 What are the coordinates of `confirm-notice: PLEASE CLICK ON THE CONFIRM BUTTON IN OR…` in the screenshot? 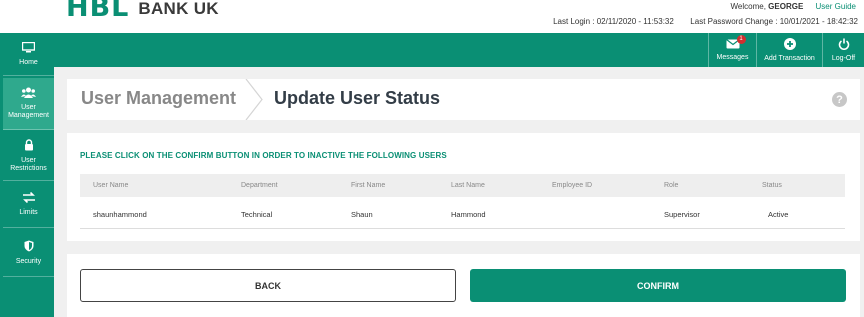 It's located at (263, 155).